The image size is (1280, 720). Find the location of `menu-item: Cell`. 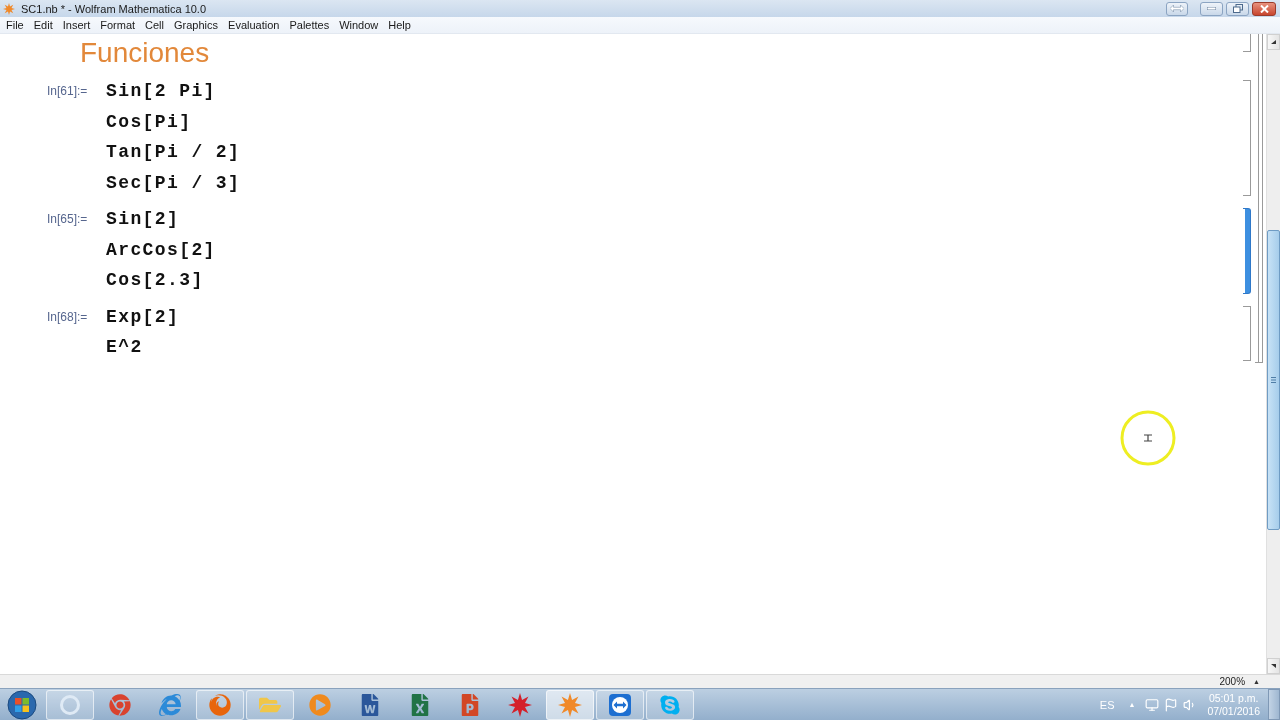

menu-item: Cell is located at coordinates (154, 25).